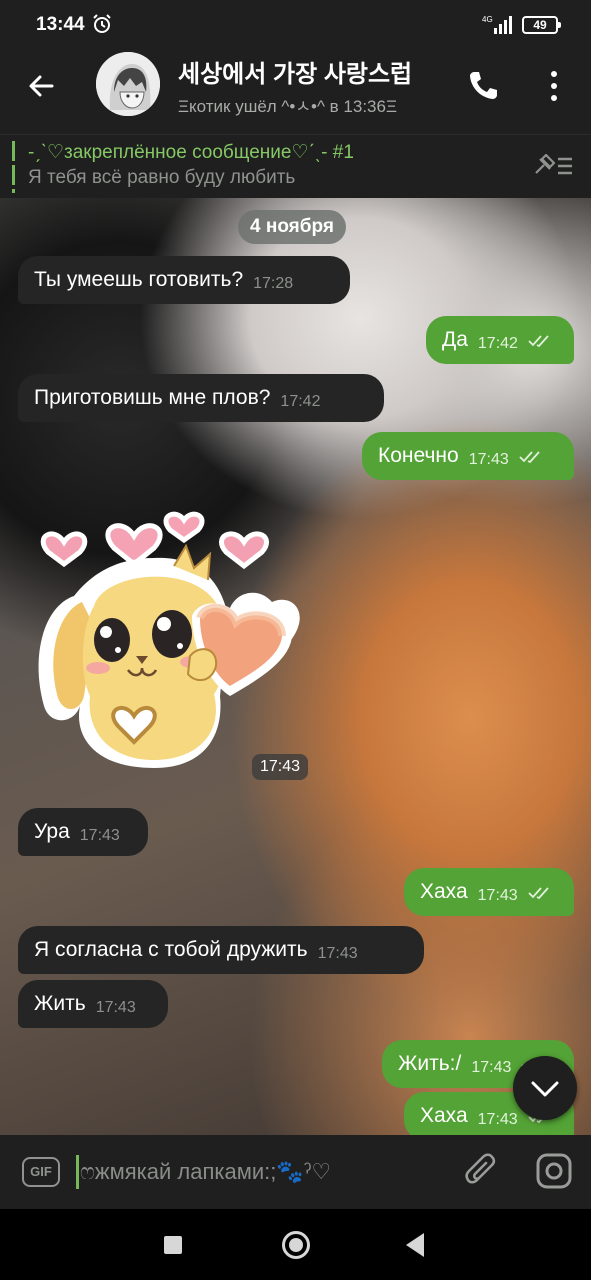  I want to click on instagram-camera-icon, so click(554, 1171).